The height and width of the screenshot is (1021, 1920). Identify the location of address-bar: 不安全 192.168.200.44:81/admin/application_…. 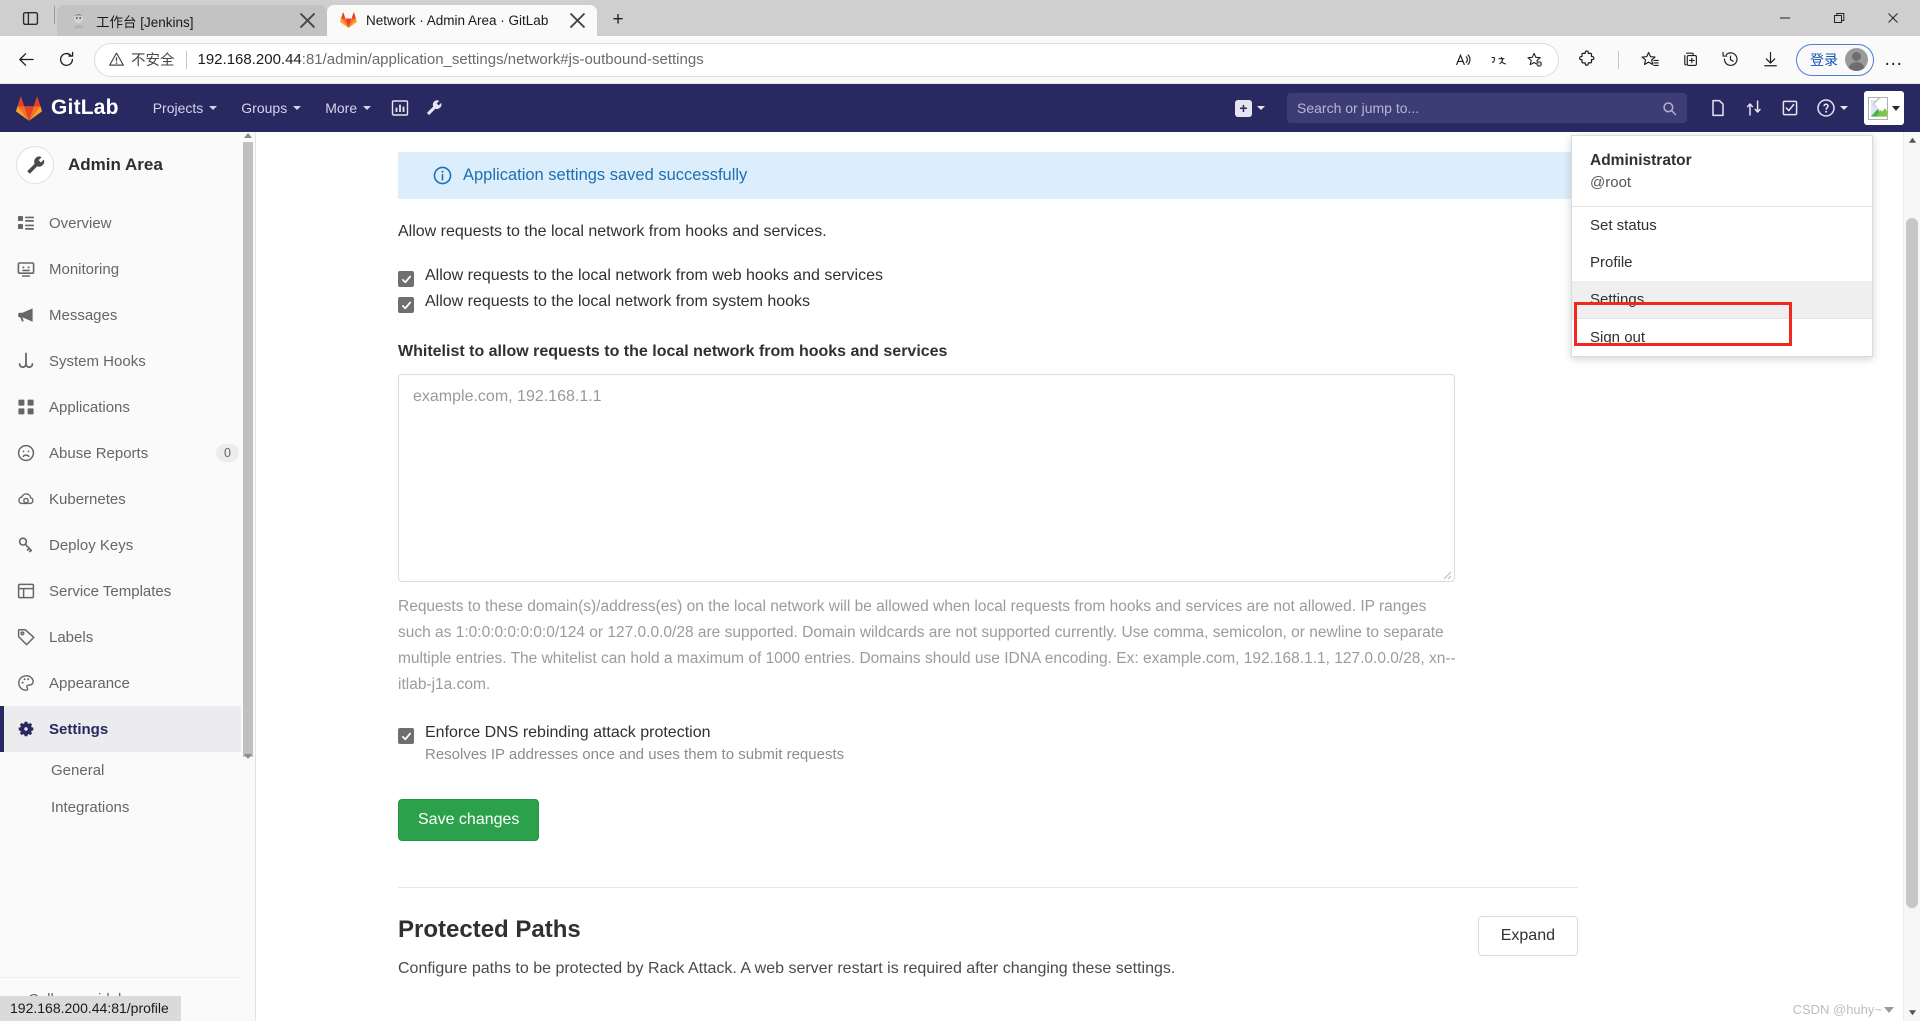
(826, 59).